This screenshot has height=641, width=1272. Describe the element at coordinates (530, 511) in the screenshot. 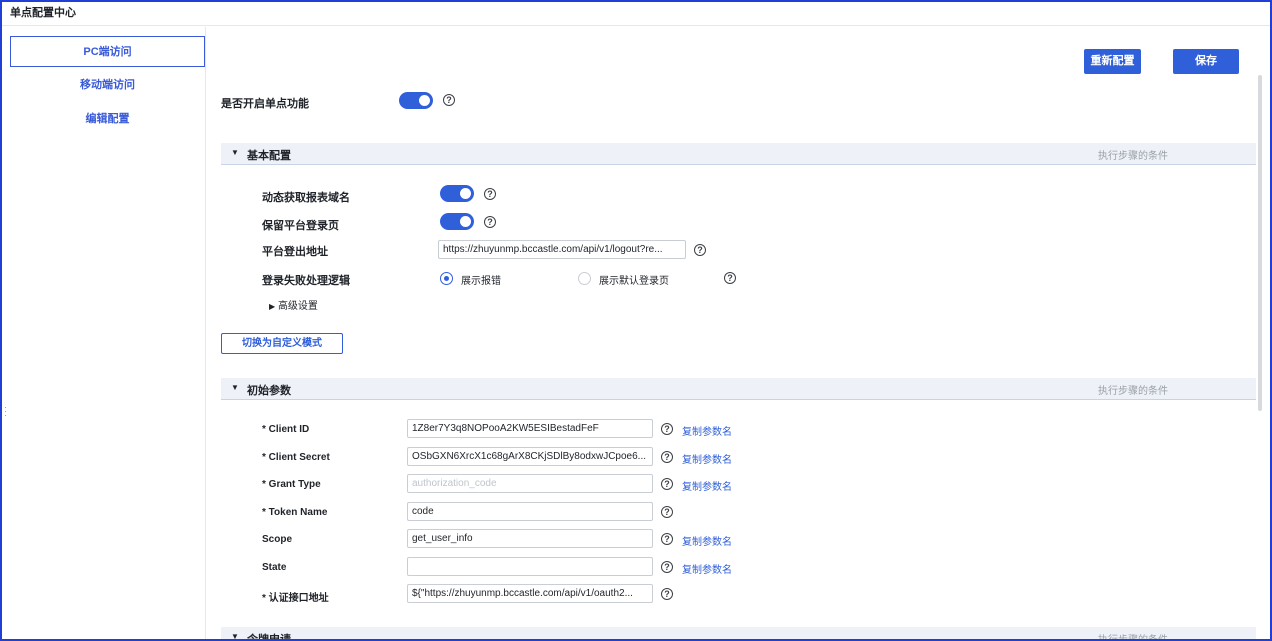

I see `token-name-input: code` at that location.